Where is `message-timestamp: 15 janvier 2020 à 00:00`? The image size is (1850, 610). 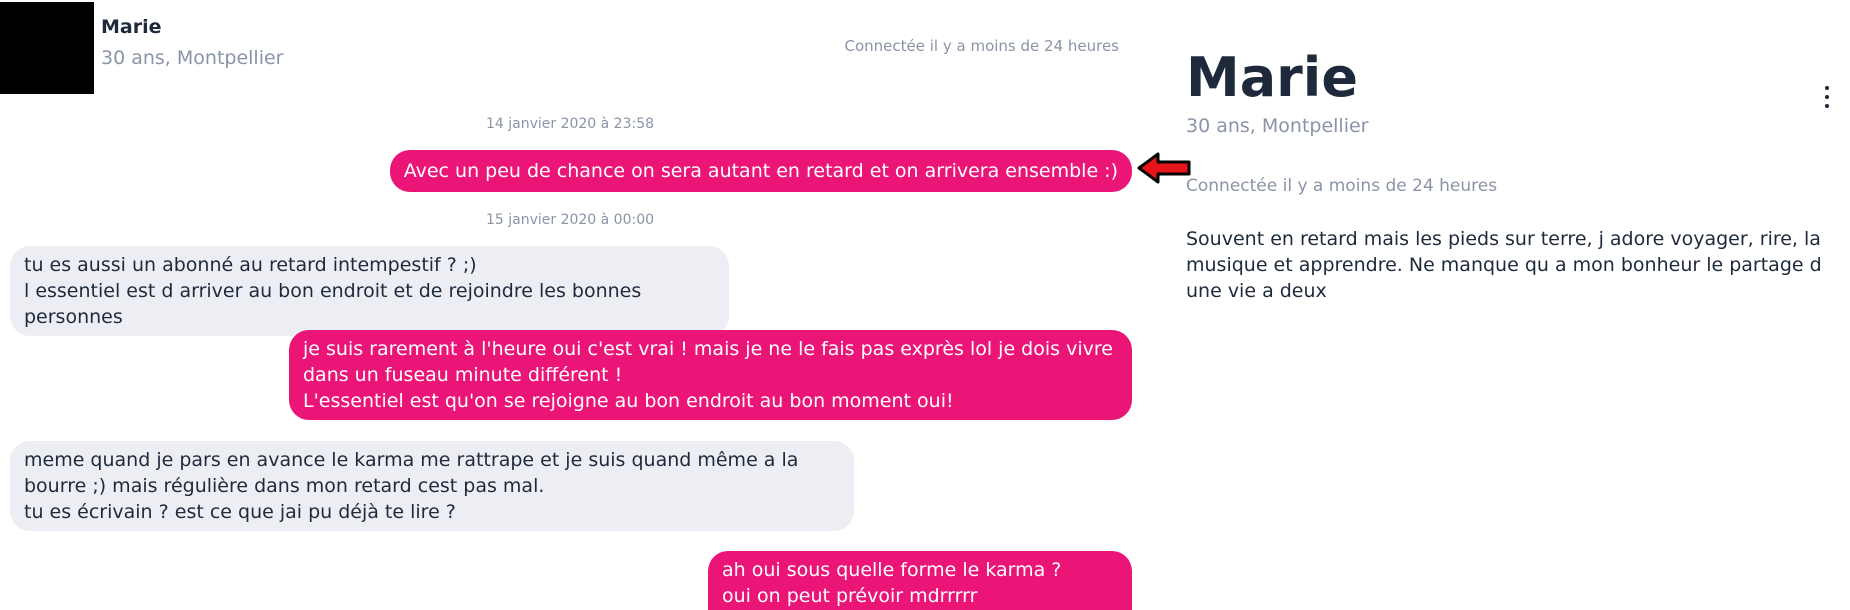
message-timestamp: 15 janvier 2020 à 00:00 is located at coordinates (570, 220).